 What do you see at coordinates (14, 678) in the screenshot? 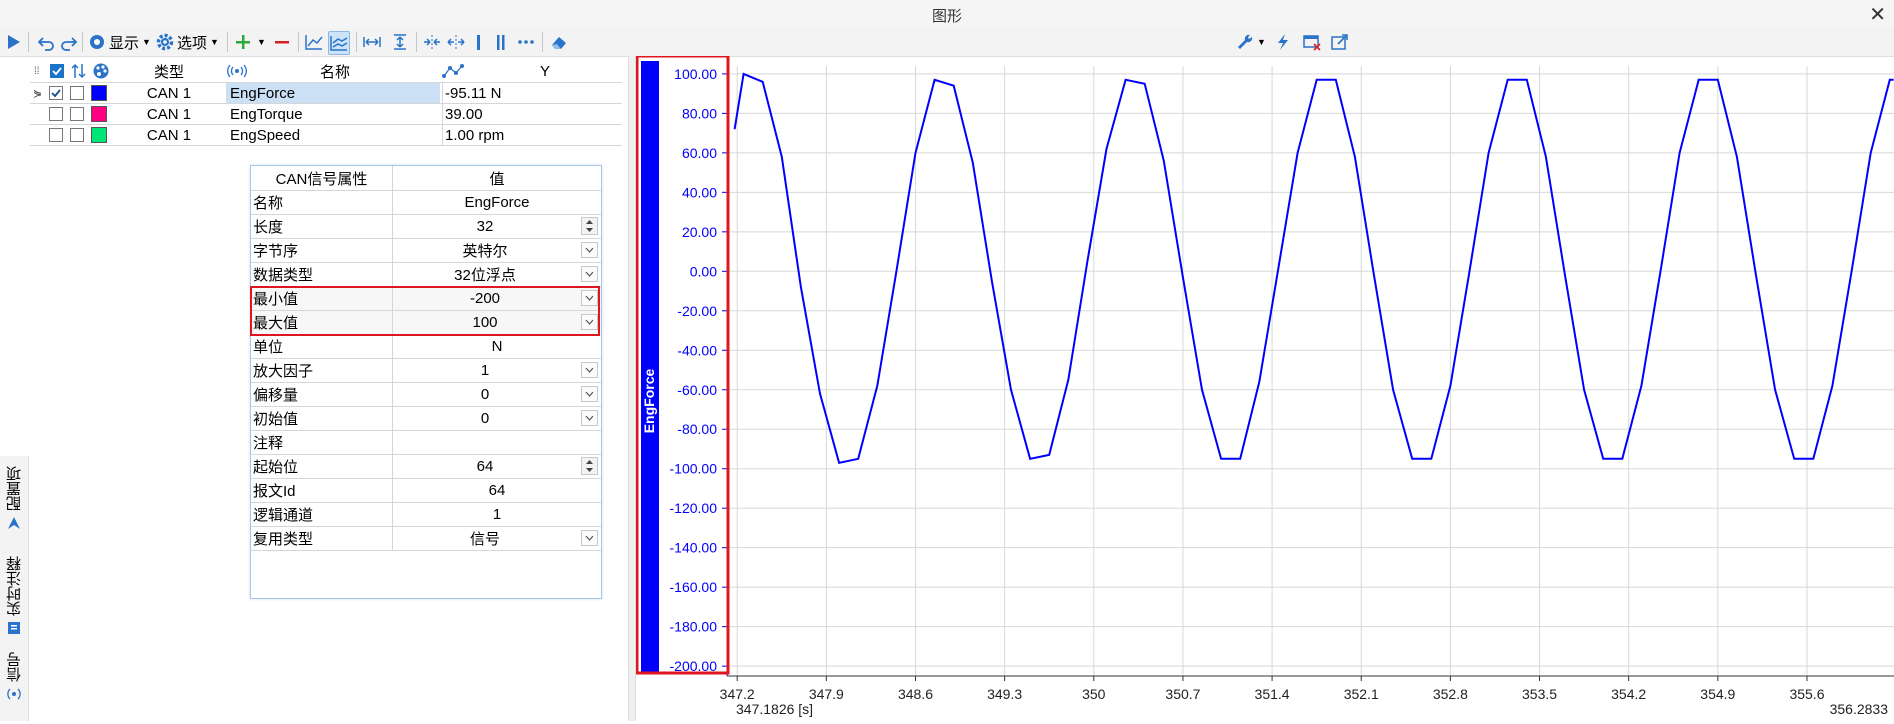
I see `side-tab-signal: 信号` at bounding box center [14, 678].